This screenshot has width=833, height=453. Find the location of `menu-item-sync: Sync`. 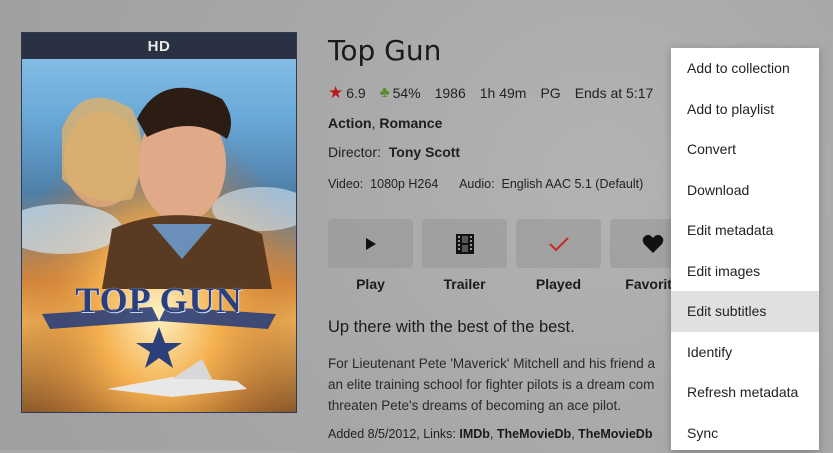

menu-item-sync: Sync is located at coordinates (745, 433).